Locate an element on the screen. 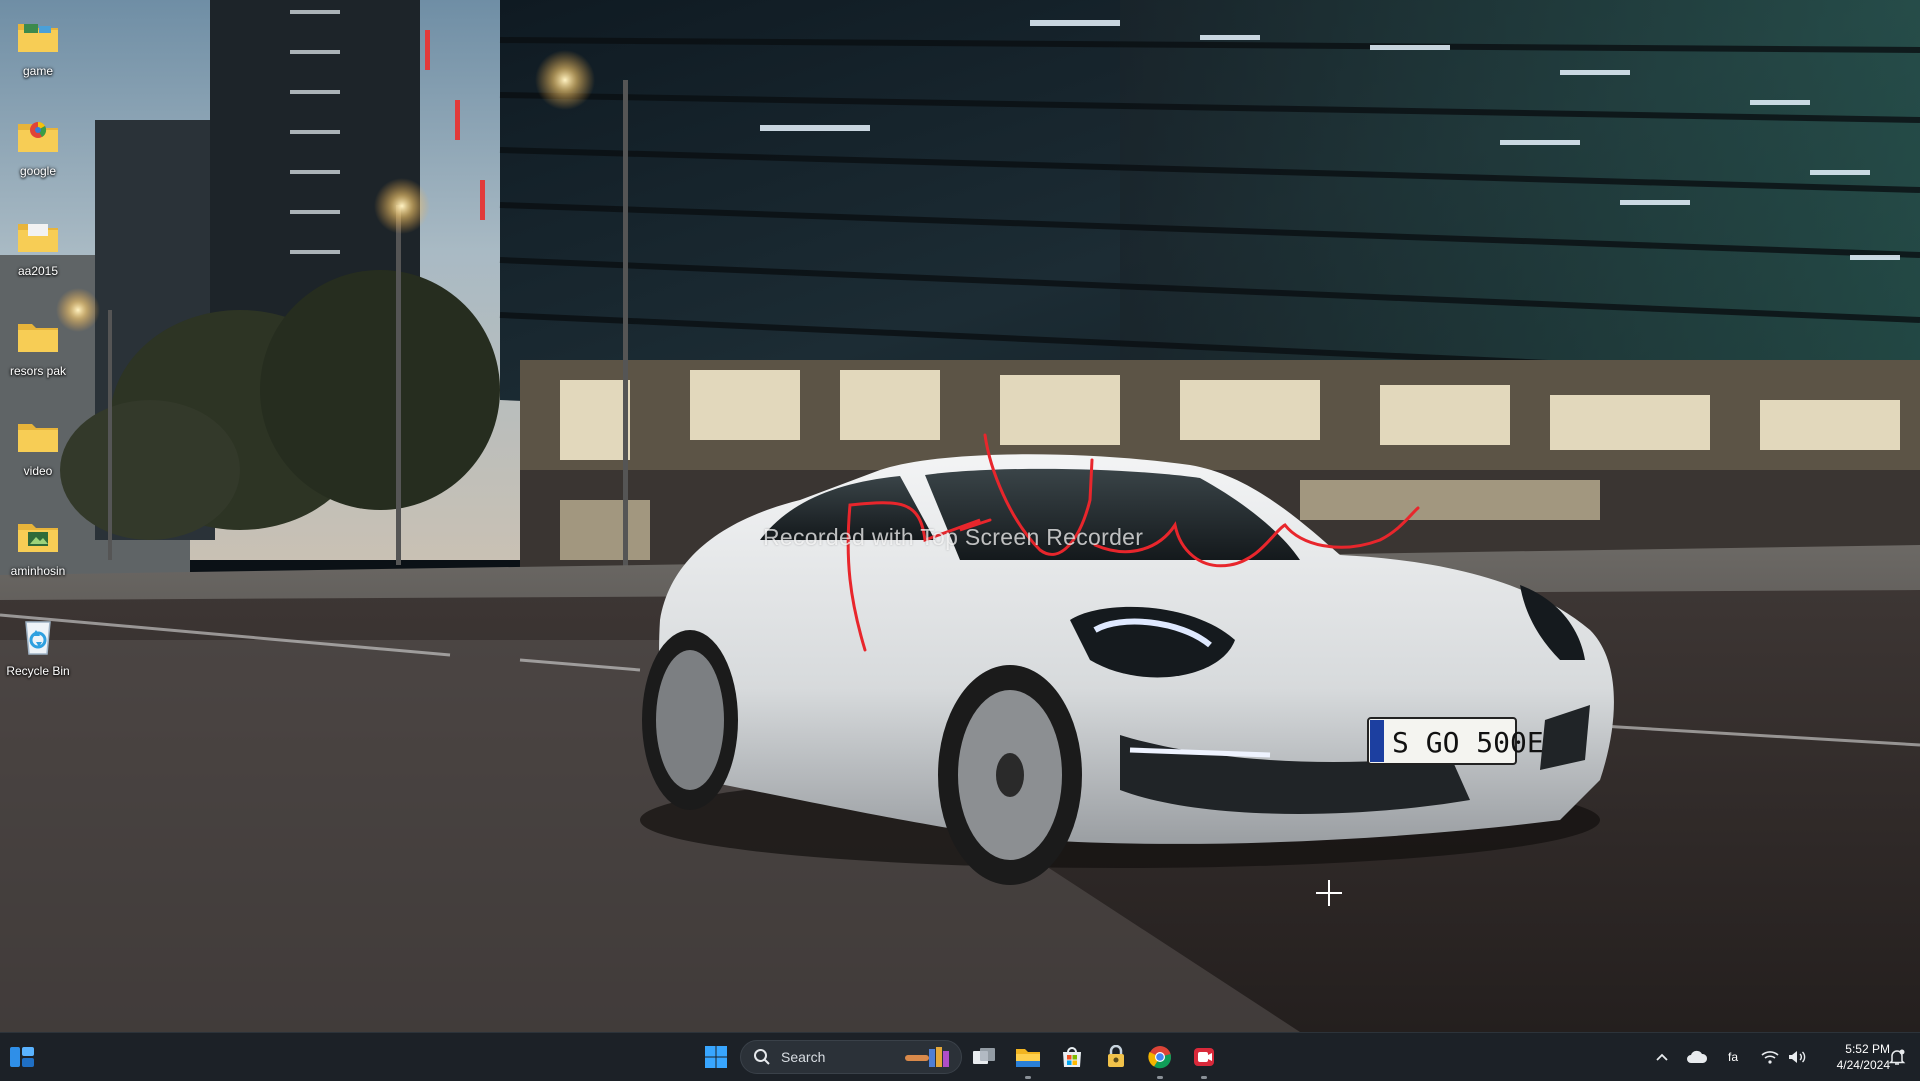 This screenshot has height=1081, width=1920. wifi-icon is located at coordinates (1770, 1057).